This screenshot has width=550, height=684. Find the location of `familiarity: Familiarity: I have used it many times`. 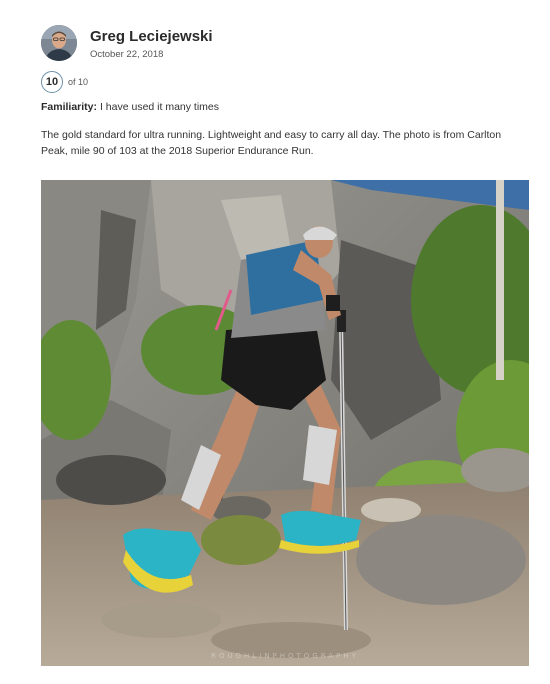

familiarity: Familiarity: I have used it many times is located at coordinates (130, 107).